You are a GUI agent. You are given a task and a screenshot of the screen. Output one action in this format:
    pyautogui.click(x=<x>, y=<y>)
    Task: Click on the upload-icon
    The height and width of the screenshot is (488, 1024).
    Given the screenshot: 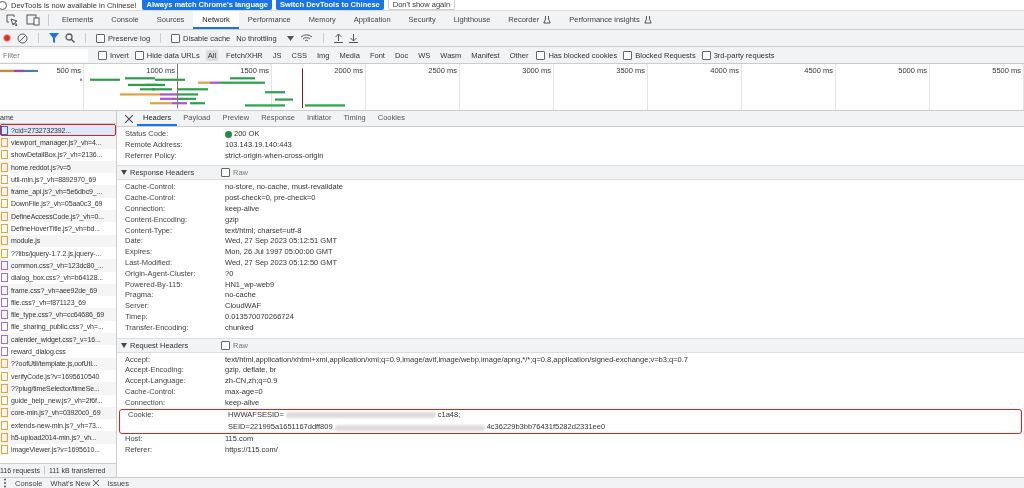 What is the action you would take?
    pyautogui.click(x=338, y=38)
    